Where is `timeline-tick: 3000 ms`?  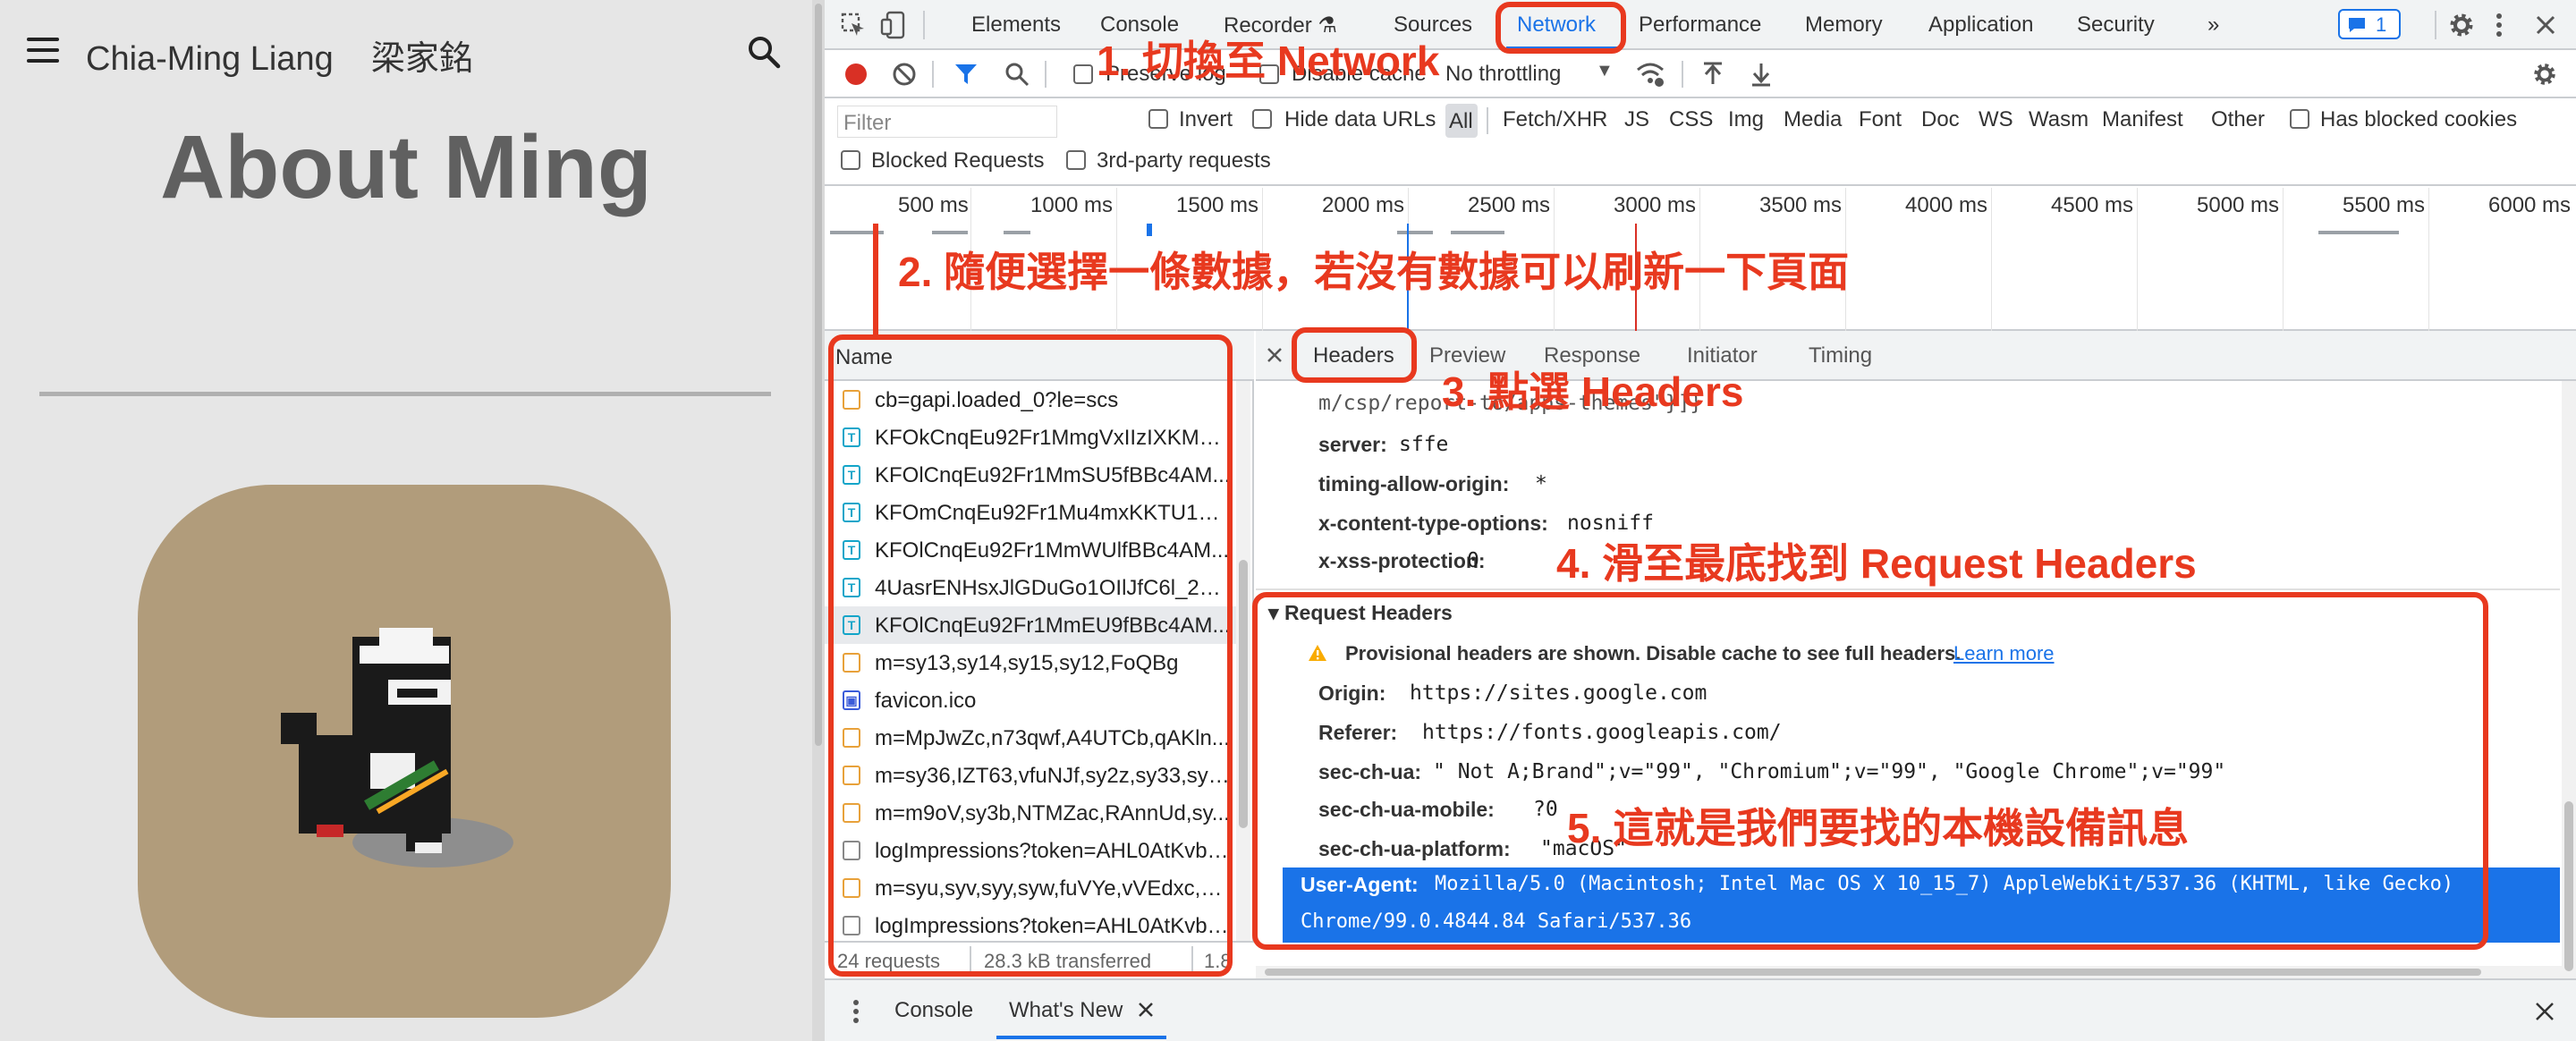 timeline-tick: 3000 ms is located at coordinates (1655, 205).